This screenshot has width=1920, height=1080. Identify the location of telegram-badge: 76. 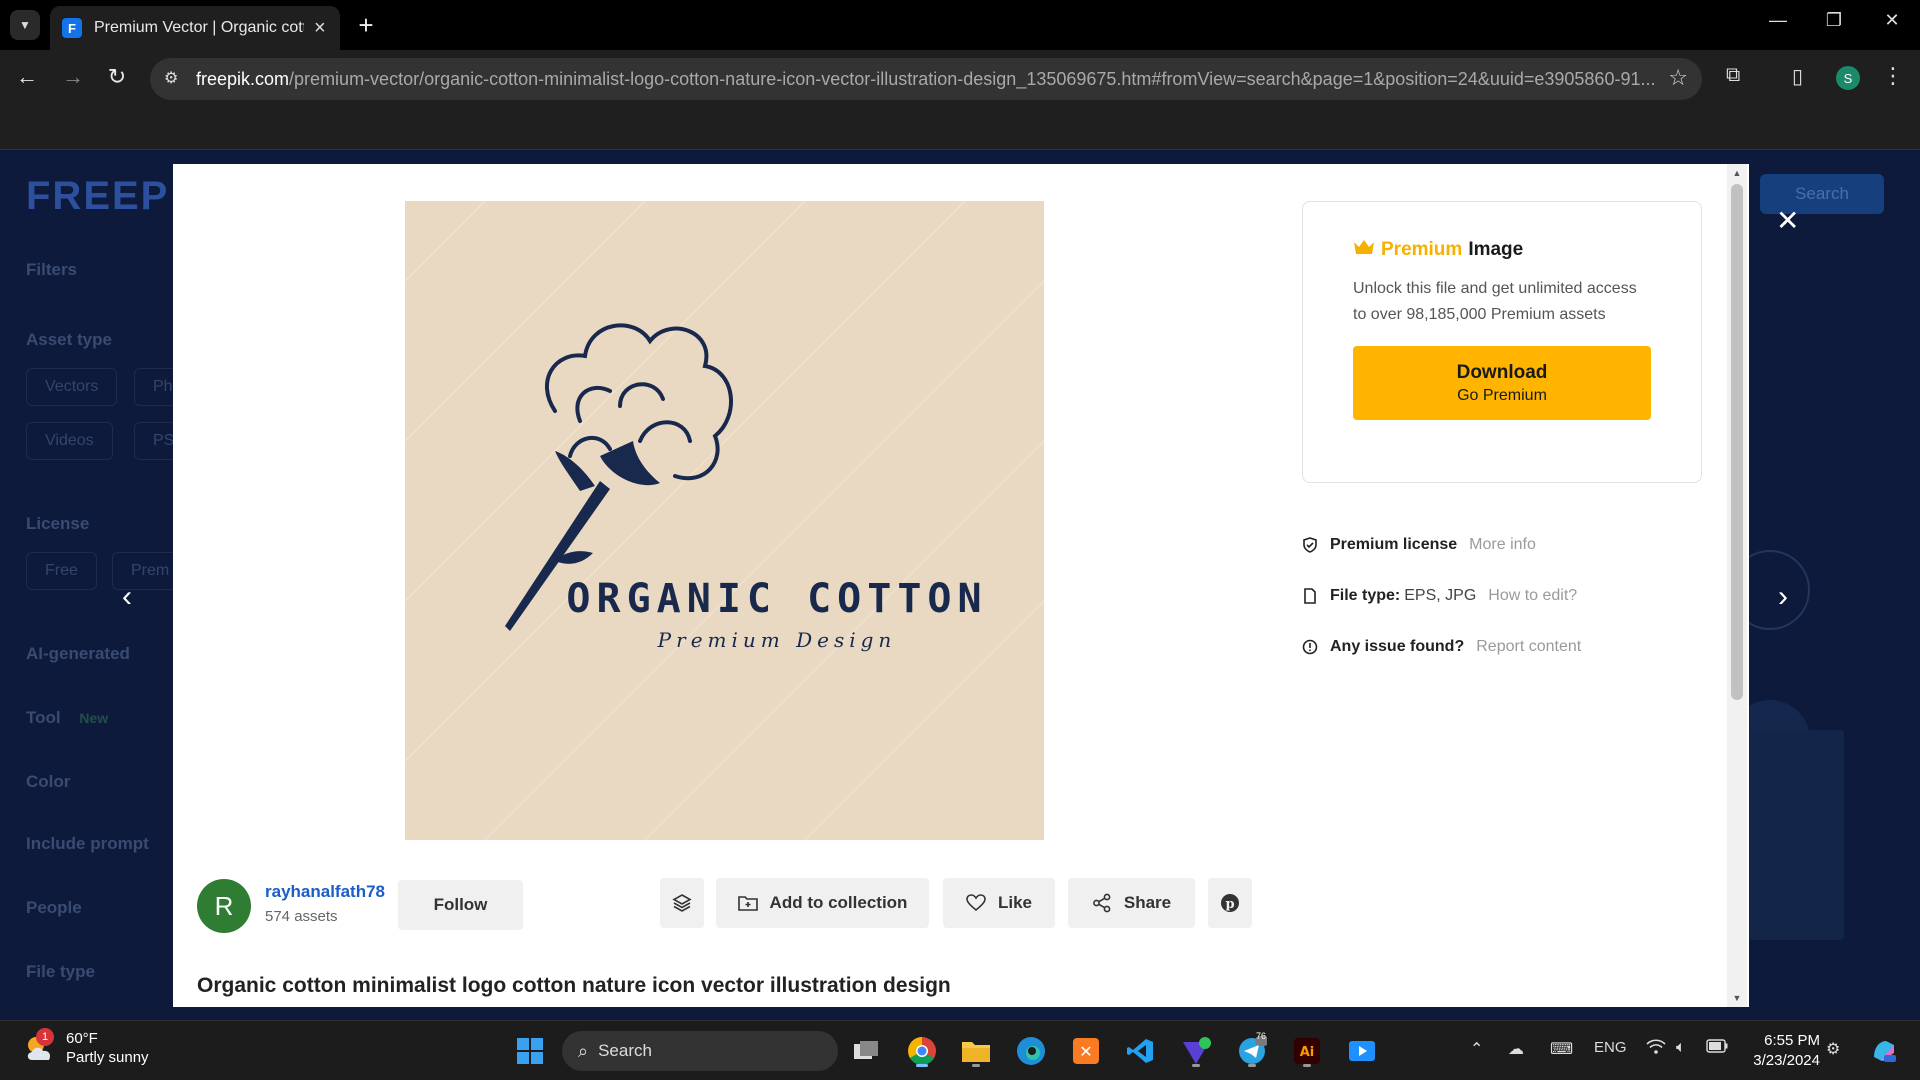
(1261, 1036).